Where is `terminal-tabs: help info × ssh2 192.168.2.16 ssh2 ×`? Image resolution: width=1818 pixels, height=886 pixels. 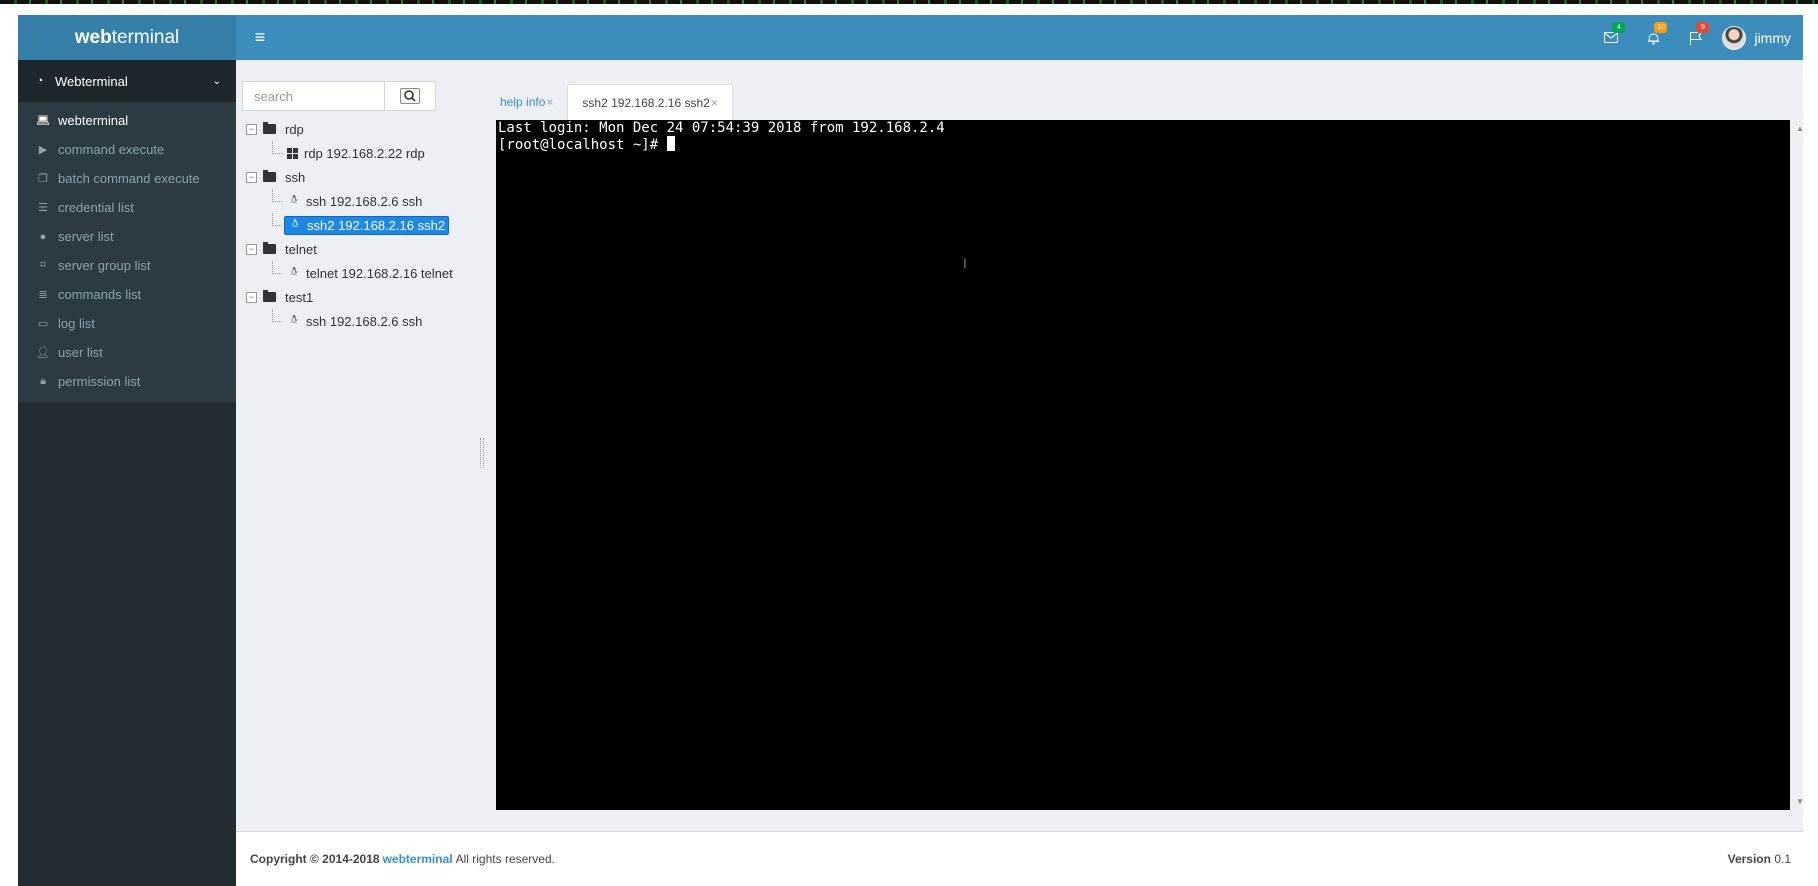
terminal-tabs: help info × ssh2 192.168.2.16 ssh2 × is located at coordinates (609, 102).